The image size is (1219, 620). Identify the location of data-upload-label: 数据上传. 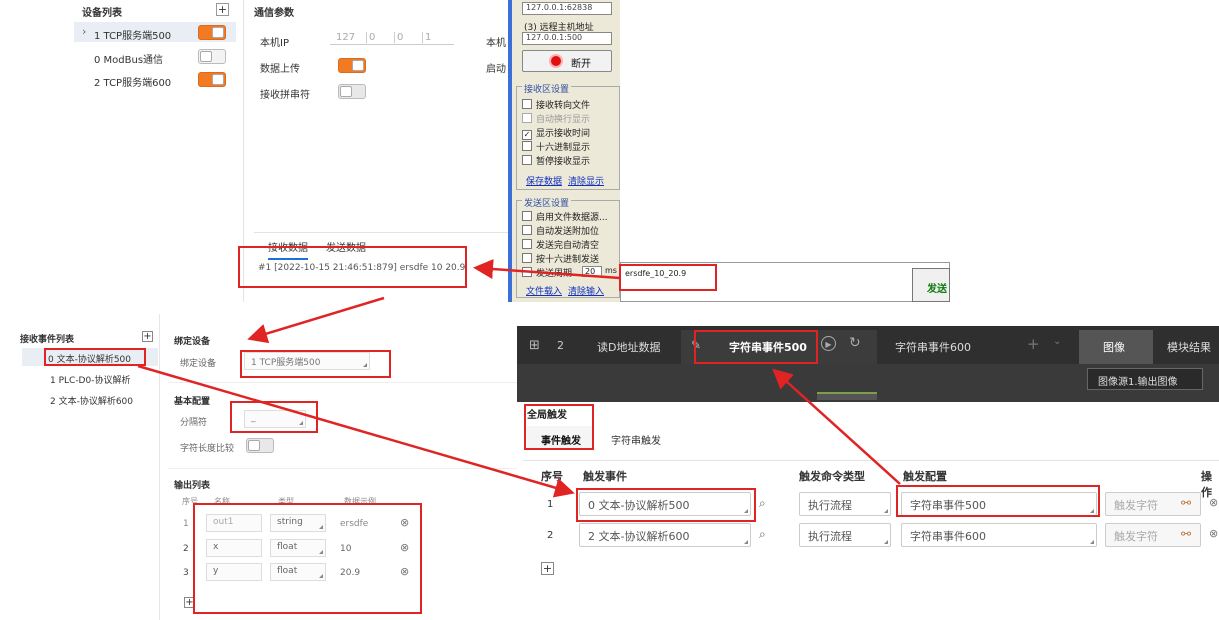
(280, 69).